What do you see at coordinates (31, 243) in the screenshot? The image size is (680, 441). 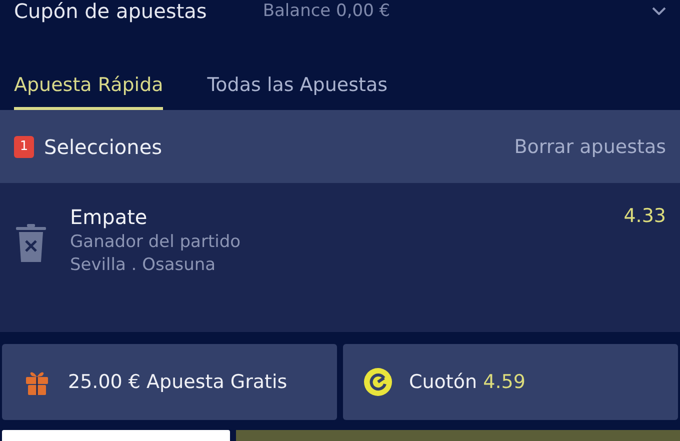 I see `trash-icon` at bounding box center [31, 243].